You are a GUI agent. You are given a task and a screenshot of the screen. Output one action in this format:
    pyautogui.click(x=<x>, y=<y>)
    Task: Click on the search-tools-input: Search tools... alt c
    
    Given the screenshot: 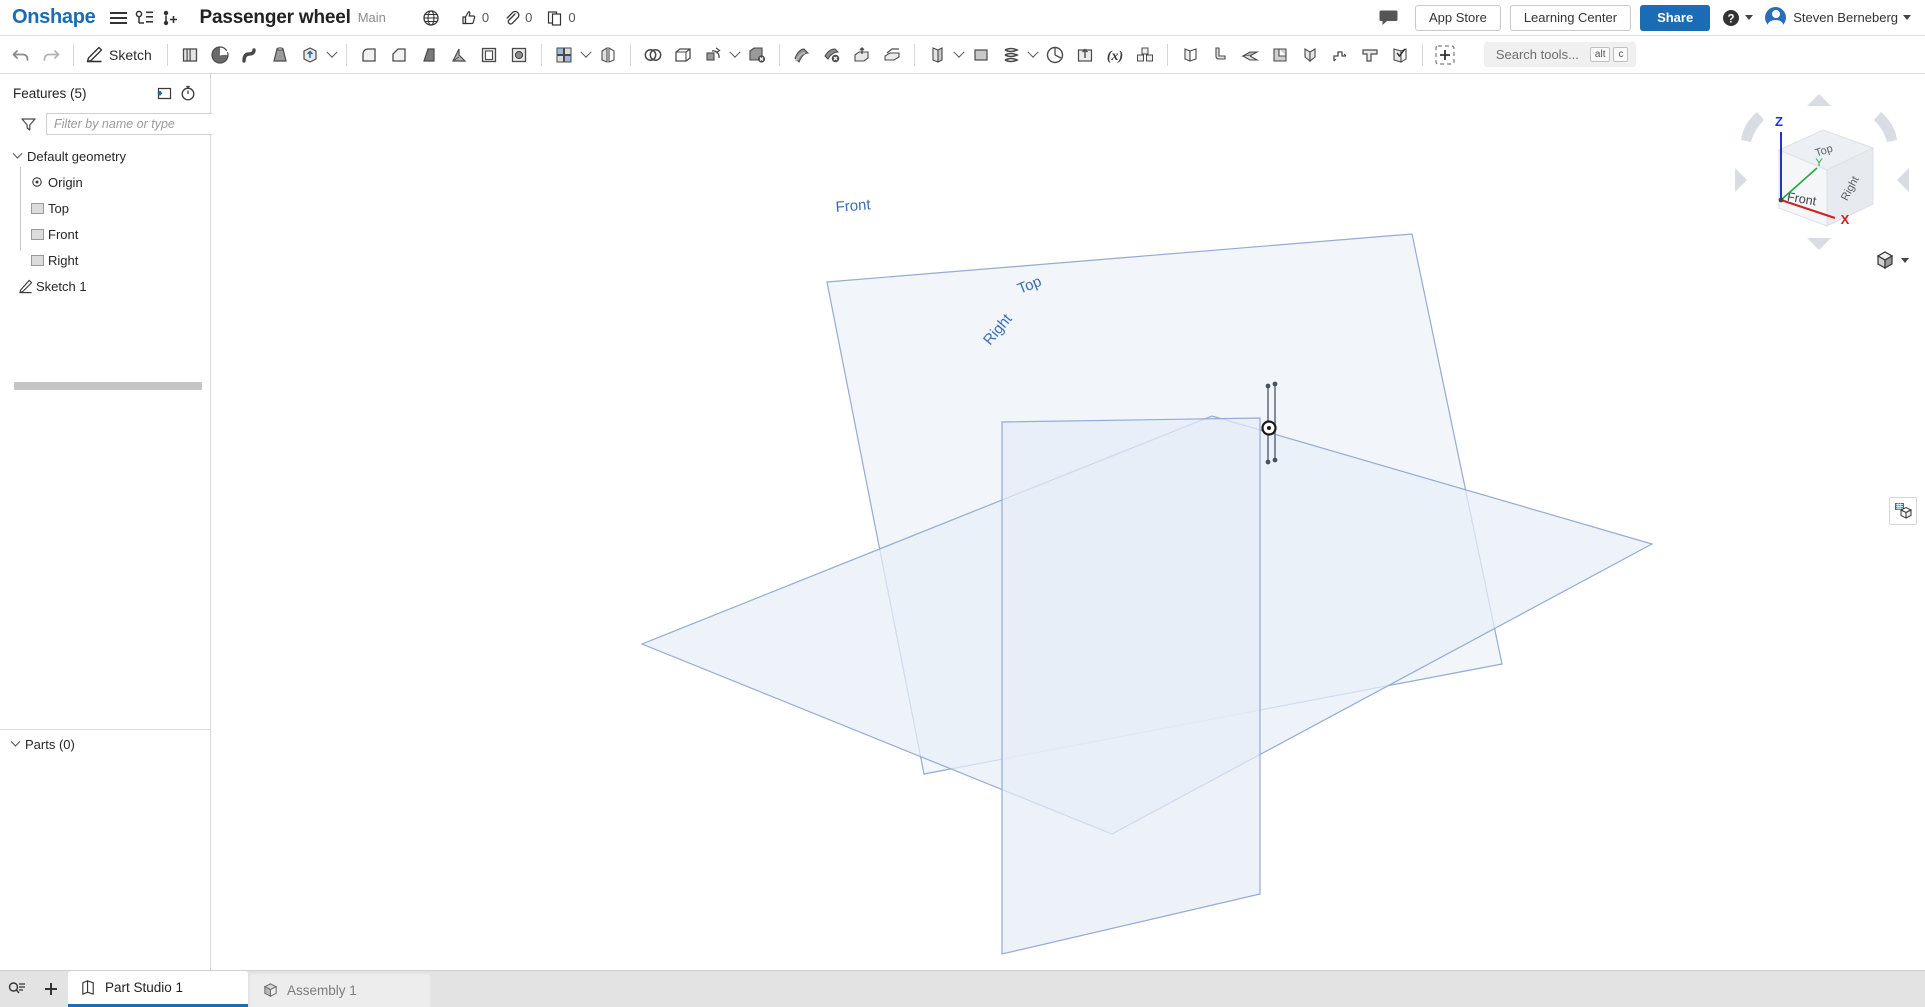 What is the action you would take?
    pyautogui.click(x=1560, y=54)
    